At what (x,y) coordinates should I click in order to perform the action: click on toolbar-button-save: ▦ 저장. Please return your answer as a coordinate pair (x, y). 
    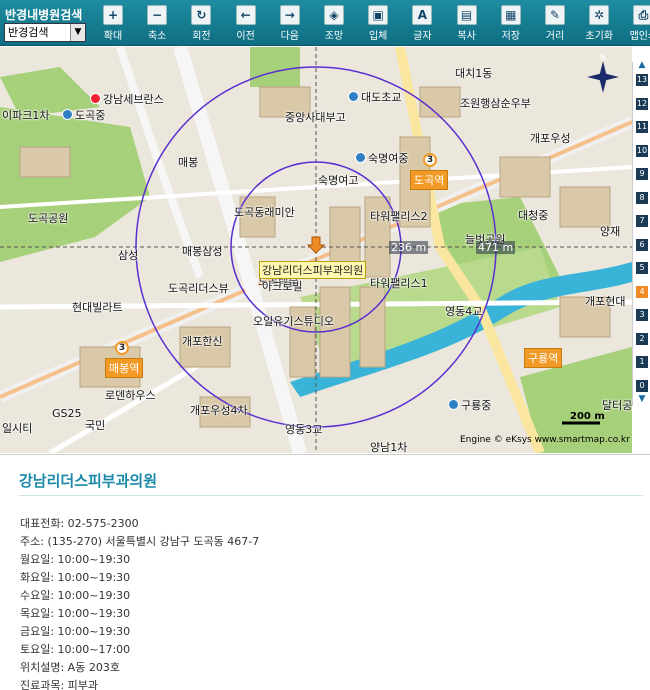
    Looking at the image, I should click on (511, 24).